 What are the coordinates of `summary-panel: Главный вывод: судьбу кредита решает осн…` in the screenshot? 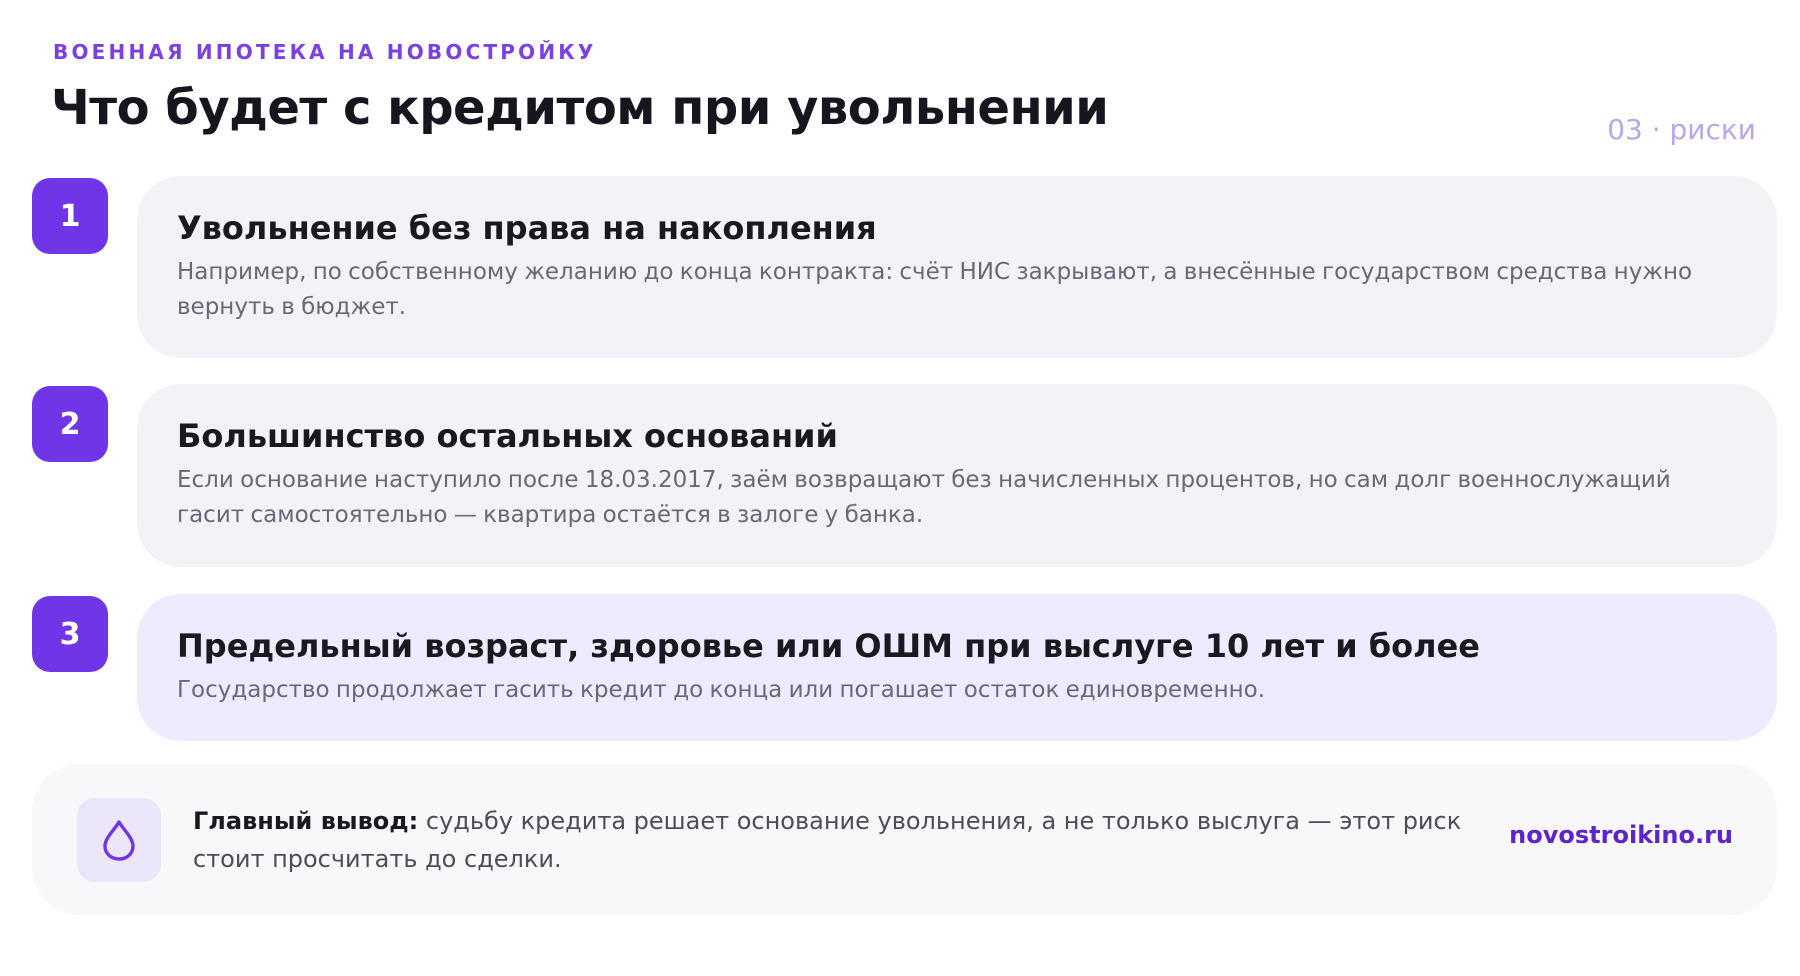 It's located at (904, 839).